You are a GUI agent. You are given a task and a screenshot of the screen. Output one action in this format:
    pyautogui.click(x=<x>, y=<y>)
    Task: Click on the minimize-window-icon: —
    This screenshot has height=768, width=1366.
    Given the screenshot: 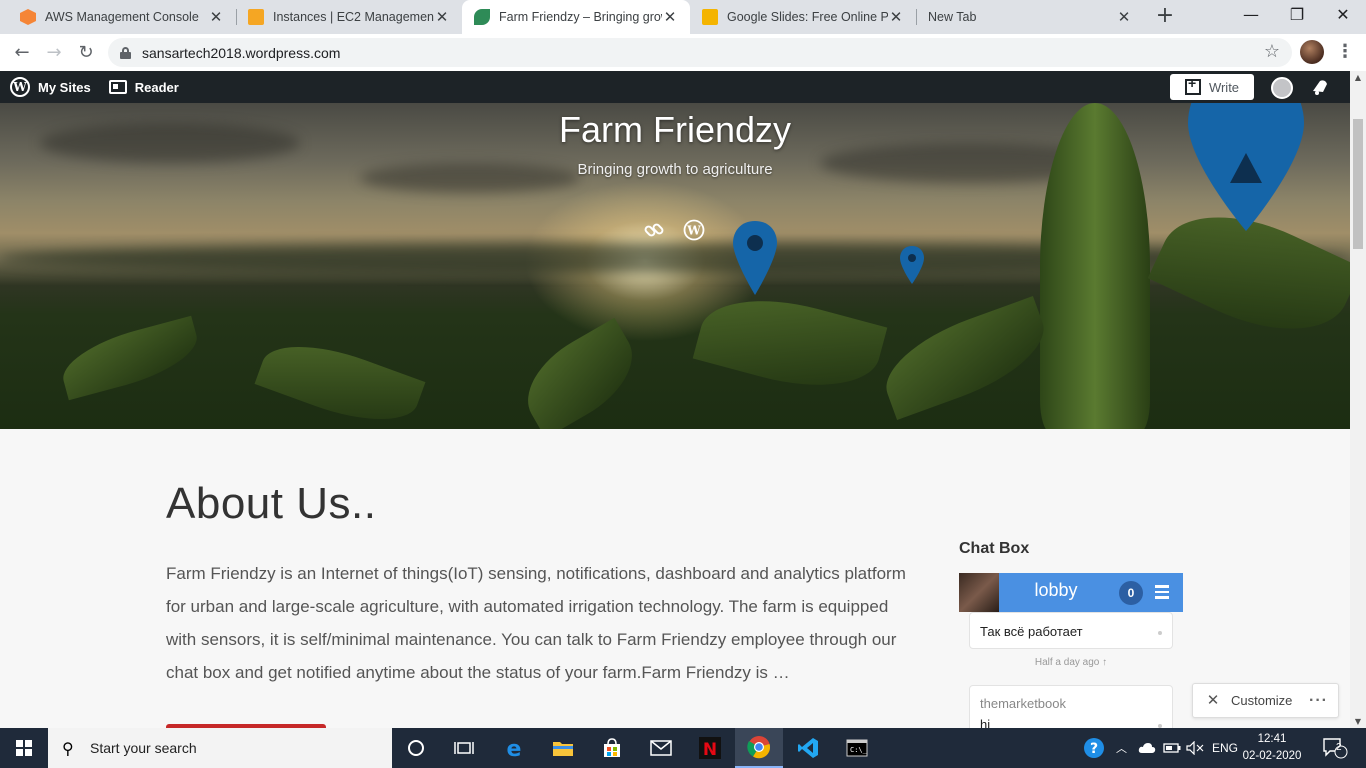 What is the action you would take?
    pyautogui.click(x=1251, y=16)
    